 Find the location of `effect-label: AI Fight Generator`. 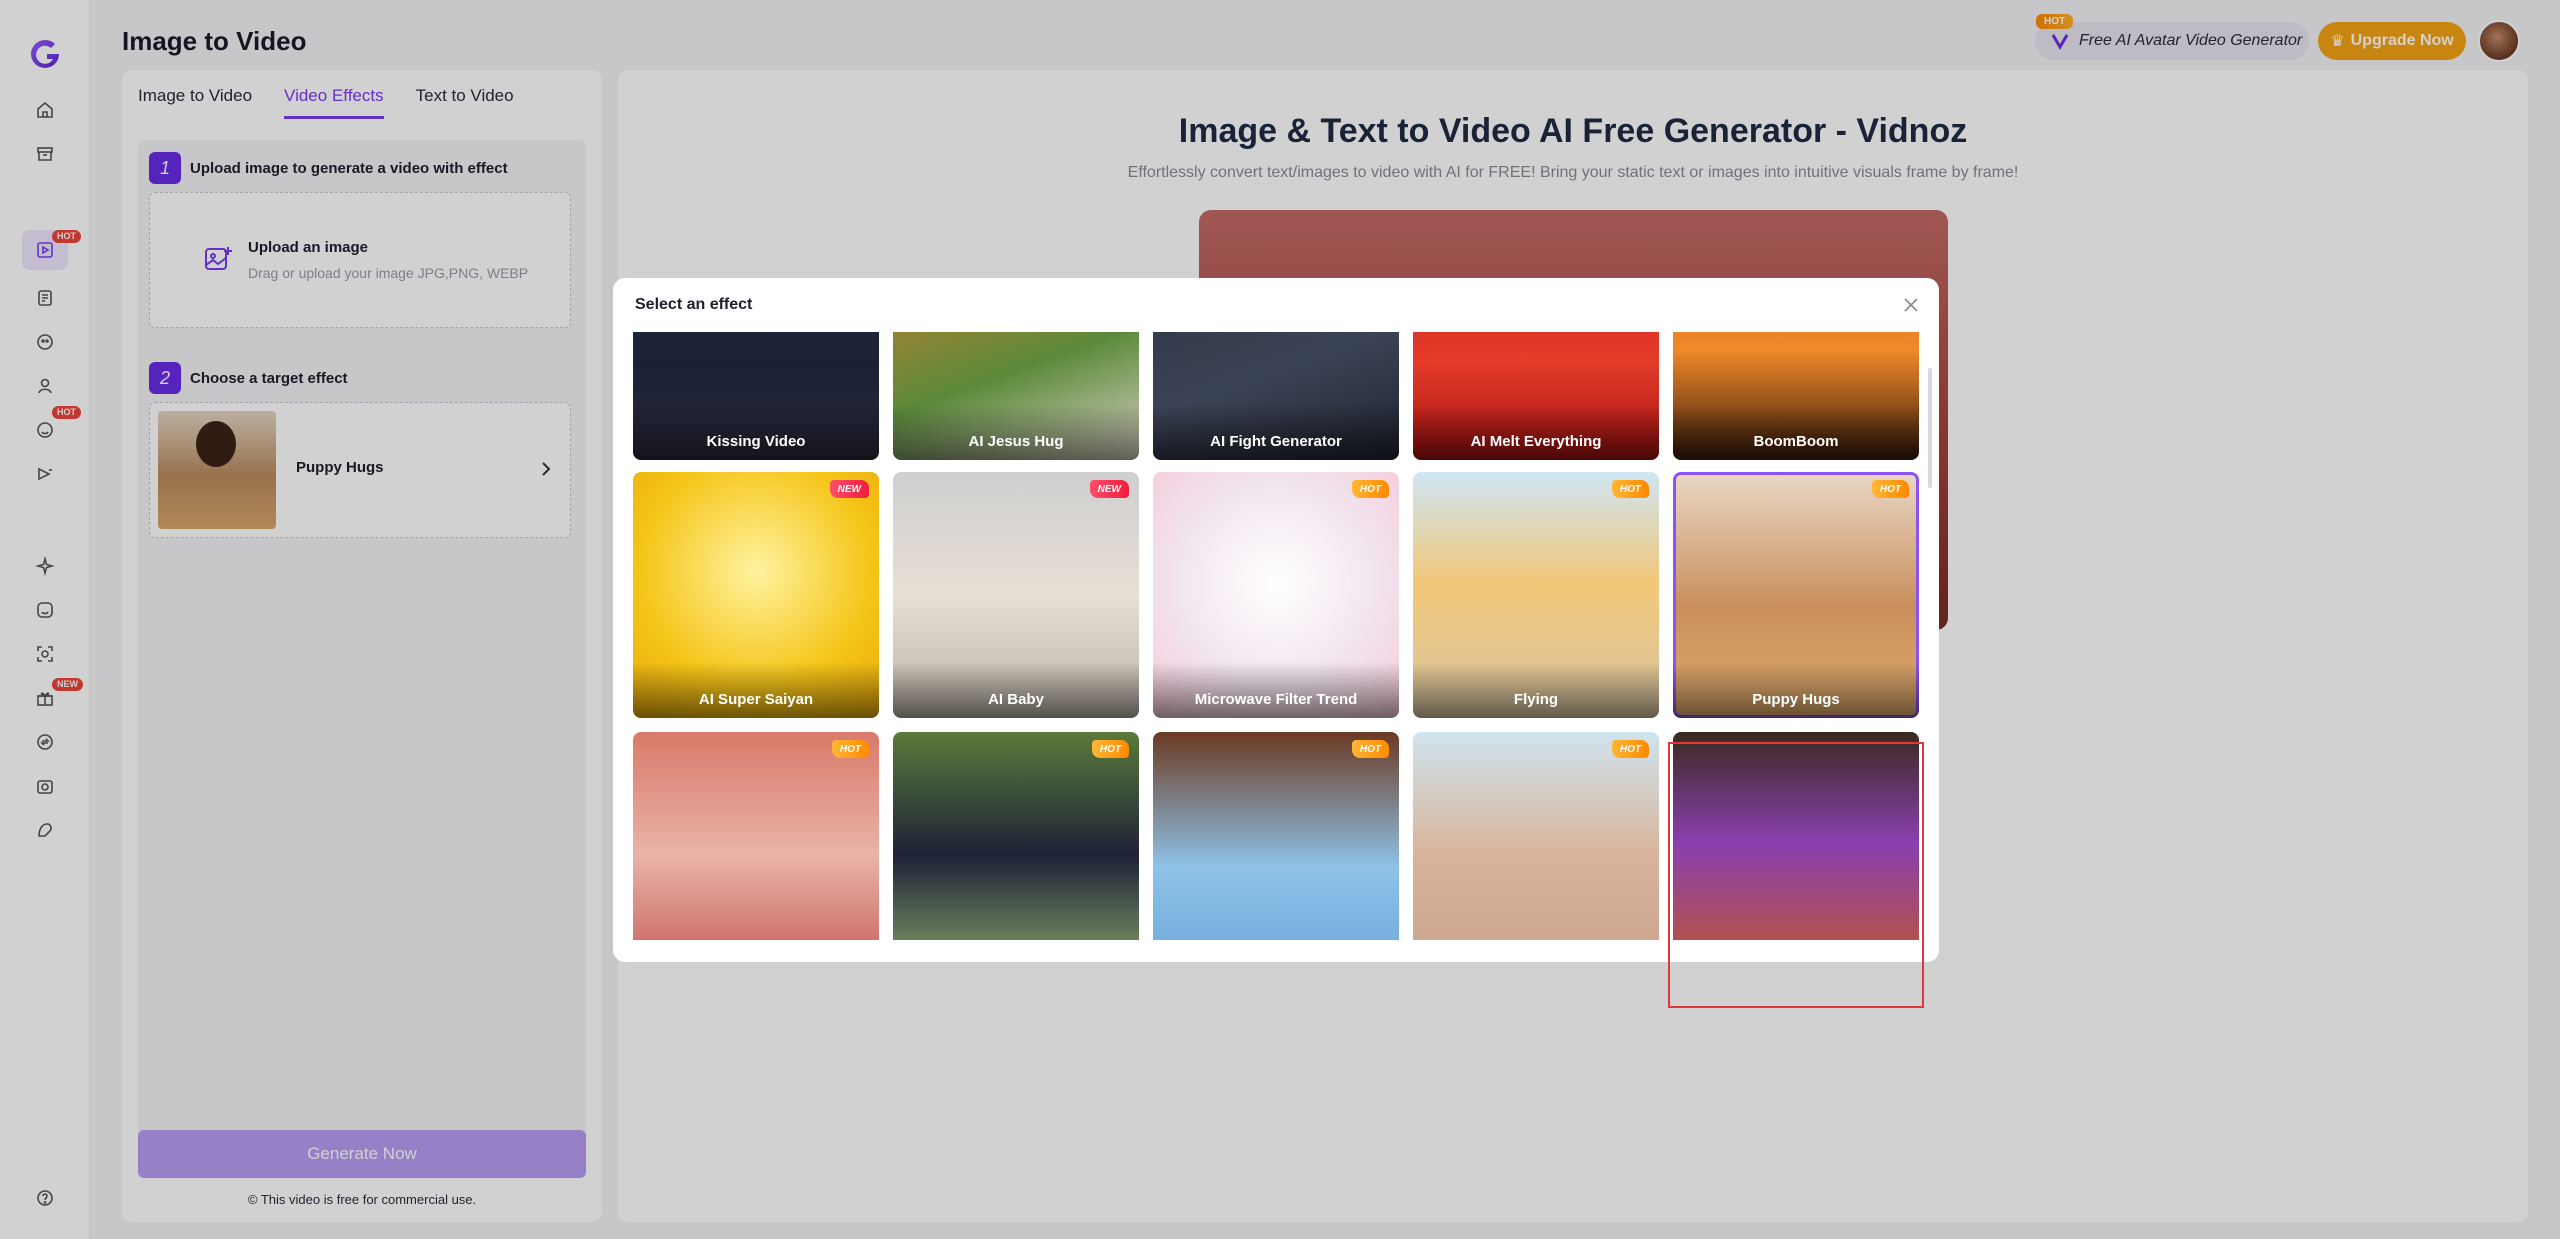

effect-label: AI Fight Generator is located at coordinates (1276, 432).